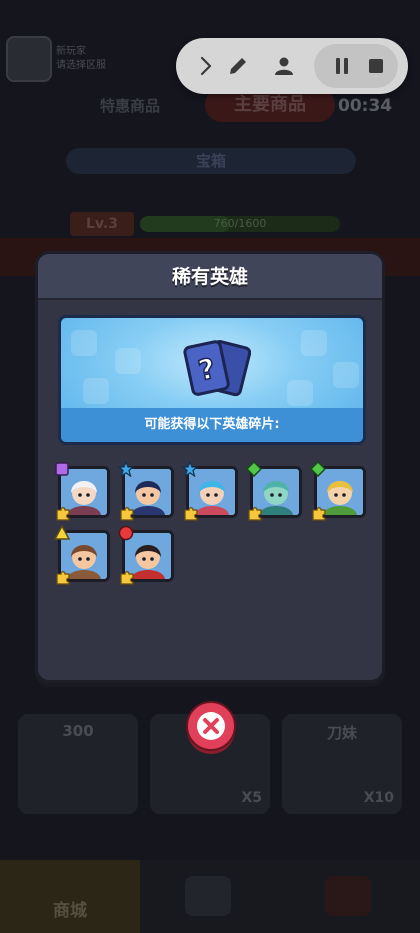  What do you see at coordinates (210, 224) in the screenshot?
I see `shop-level-row: Lv.3 760/1600` at bounding box center [210, 224].